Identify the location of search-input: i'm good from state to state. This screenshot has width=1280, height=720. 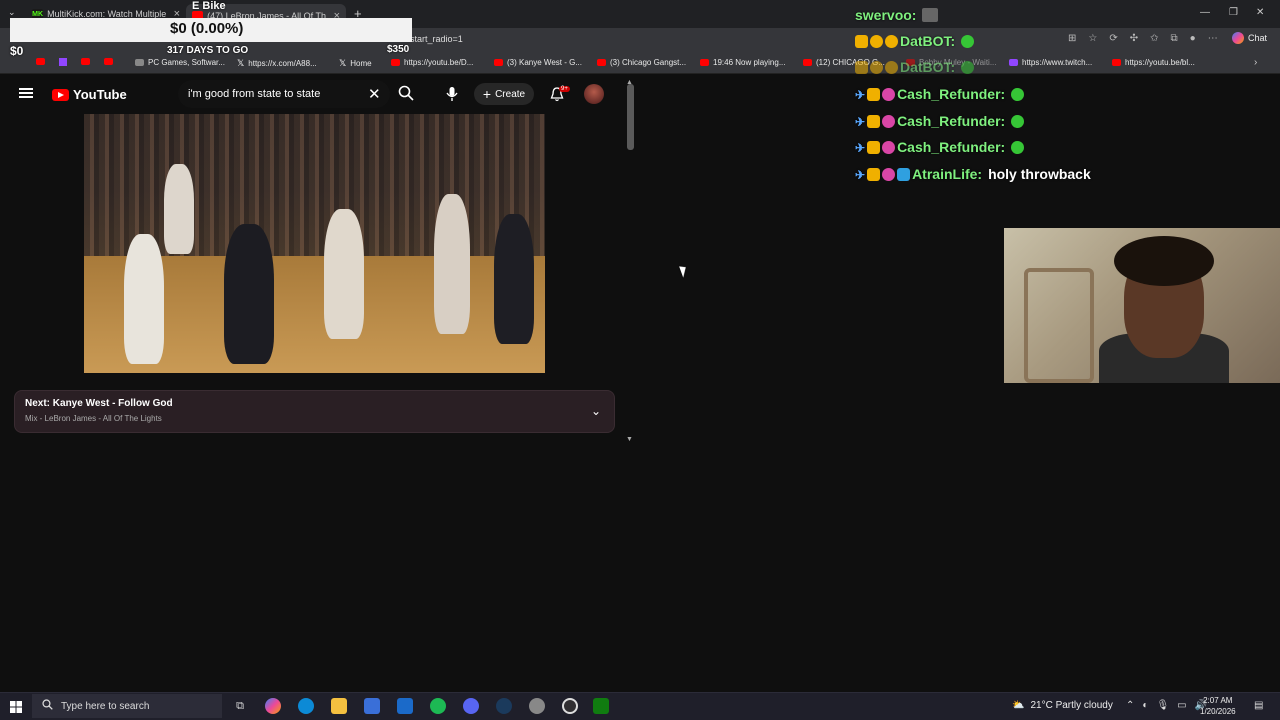
(254, 94).